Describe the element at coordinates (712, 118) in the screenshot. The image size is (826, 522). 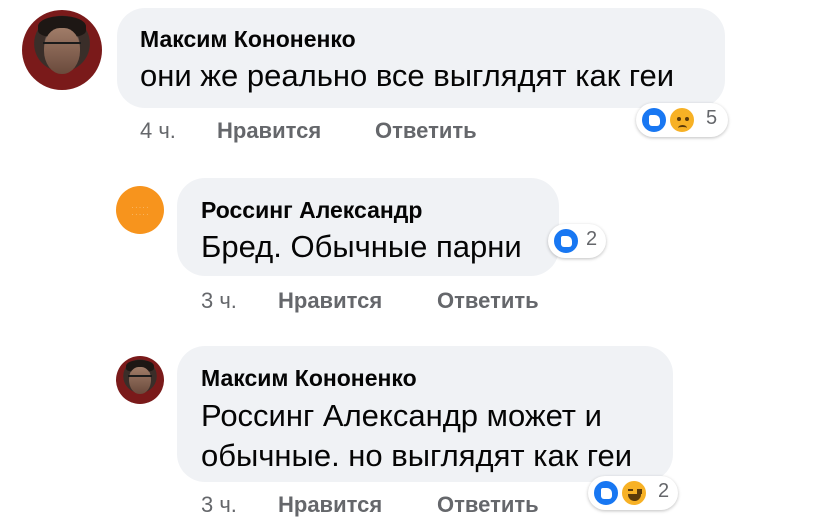
I see `reaction-count: 5` at that location.